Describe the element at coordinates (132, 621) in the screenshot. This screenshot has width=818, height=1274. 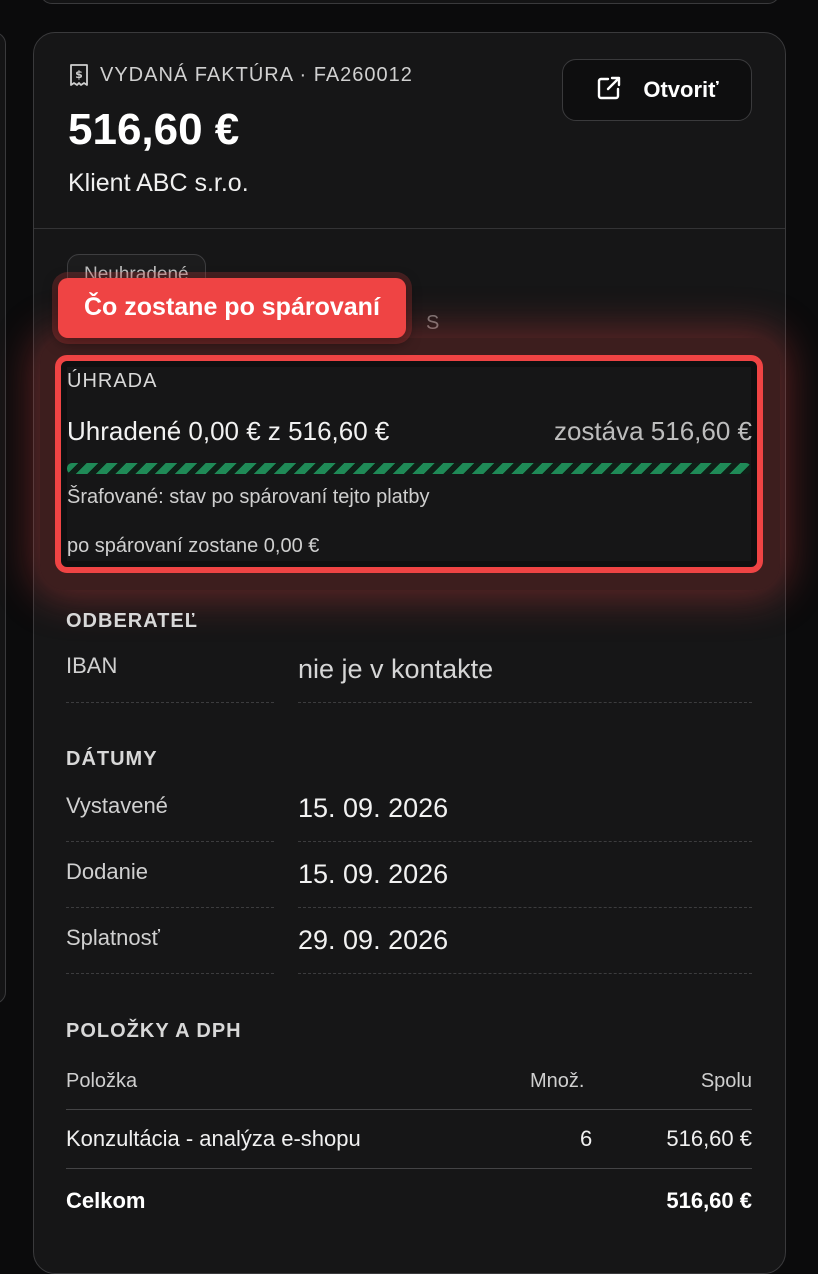
I see `customer-section-title: ODBERATEĽ` at that location.